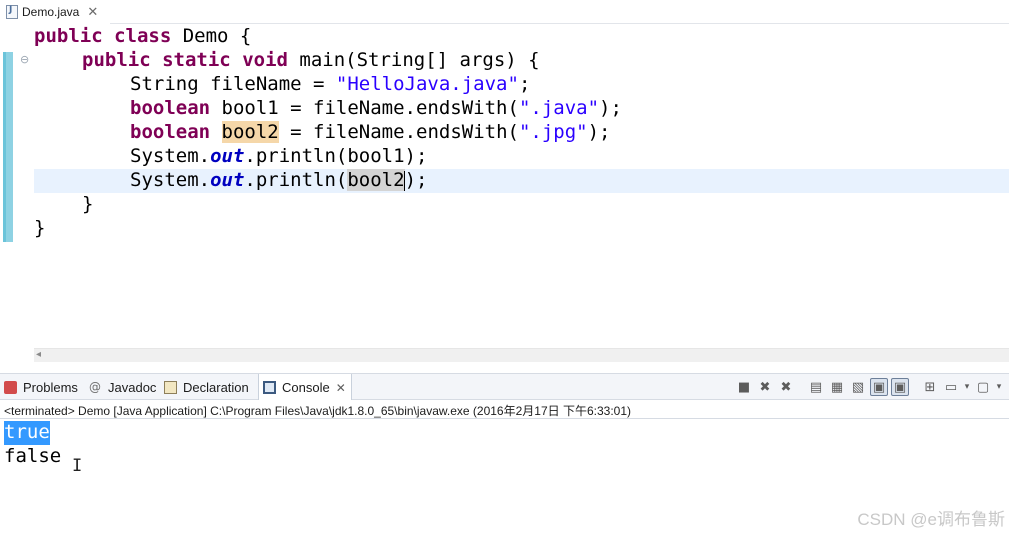  Describe the element at coordinates (765, 387) in the screenshot. I see `remove-launch-icon: ✖` at that location.